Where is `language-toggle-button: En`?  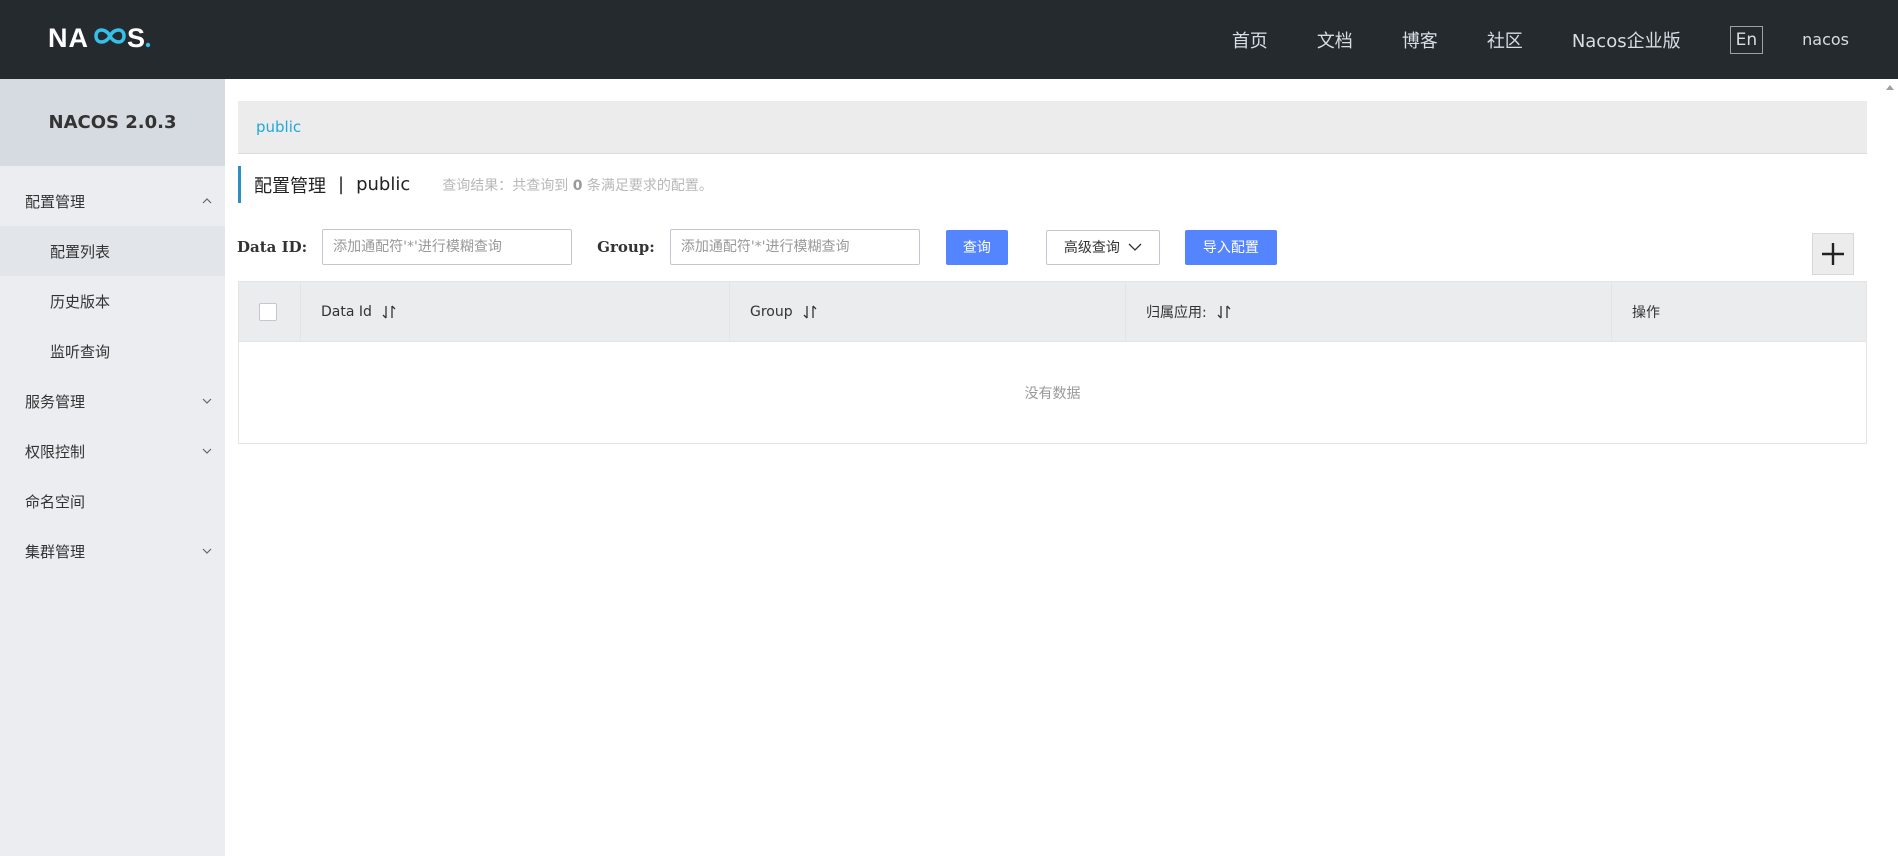 language-toggle-button: En is located at coordinates (1746, 39).